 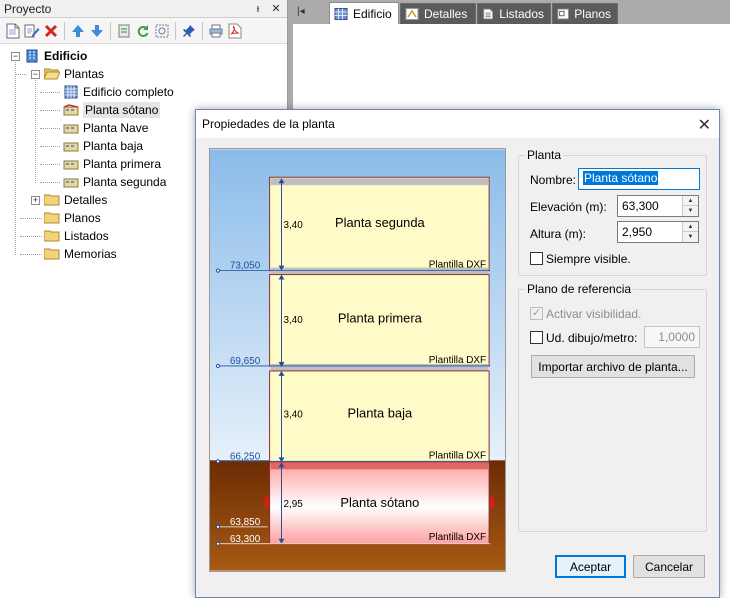 What do you see at coordinates (13, 31) in the screenshot?
I see `new-page-icon` at bounding box center [13, 31].